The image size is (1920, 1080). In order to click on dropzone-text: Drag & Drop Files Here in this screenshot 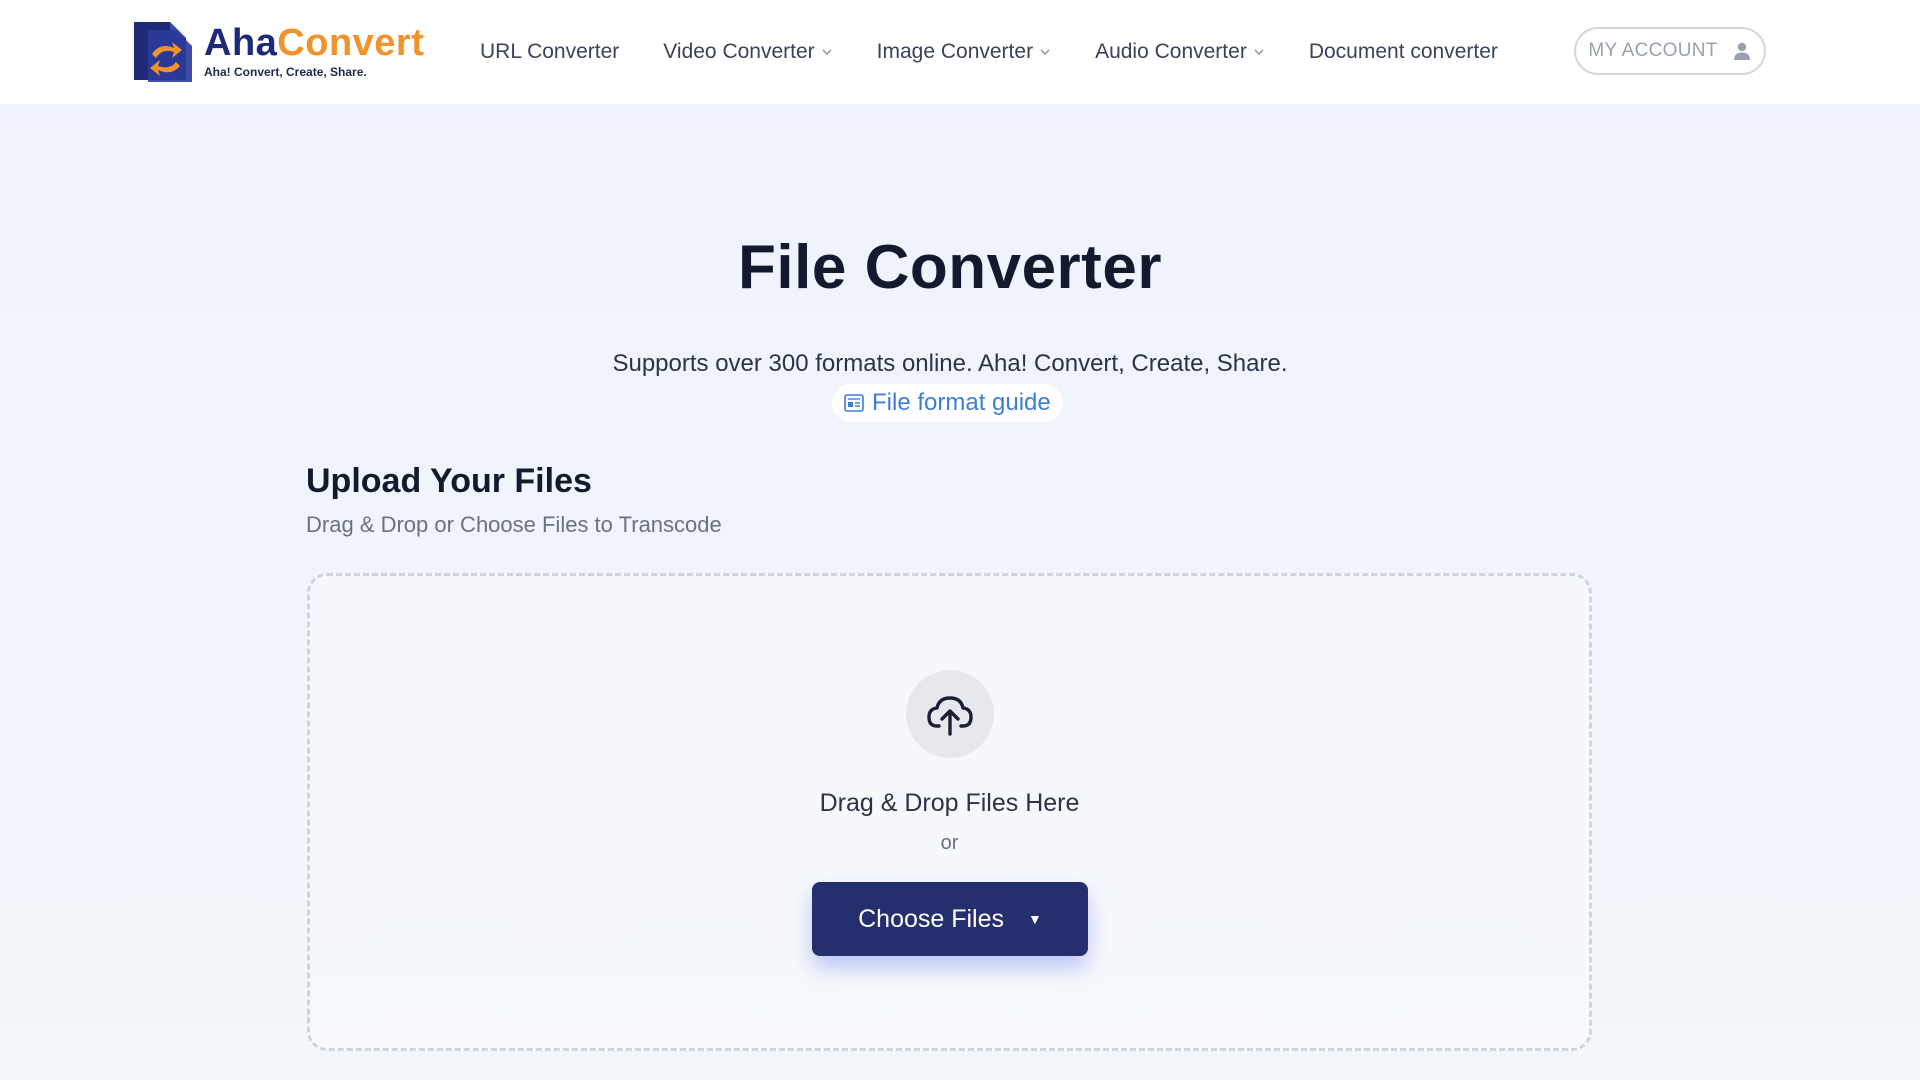, I will do `click(949, 803)`.